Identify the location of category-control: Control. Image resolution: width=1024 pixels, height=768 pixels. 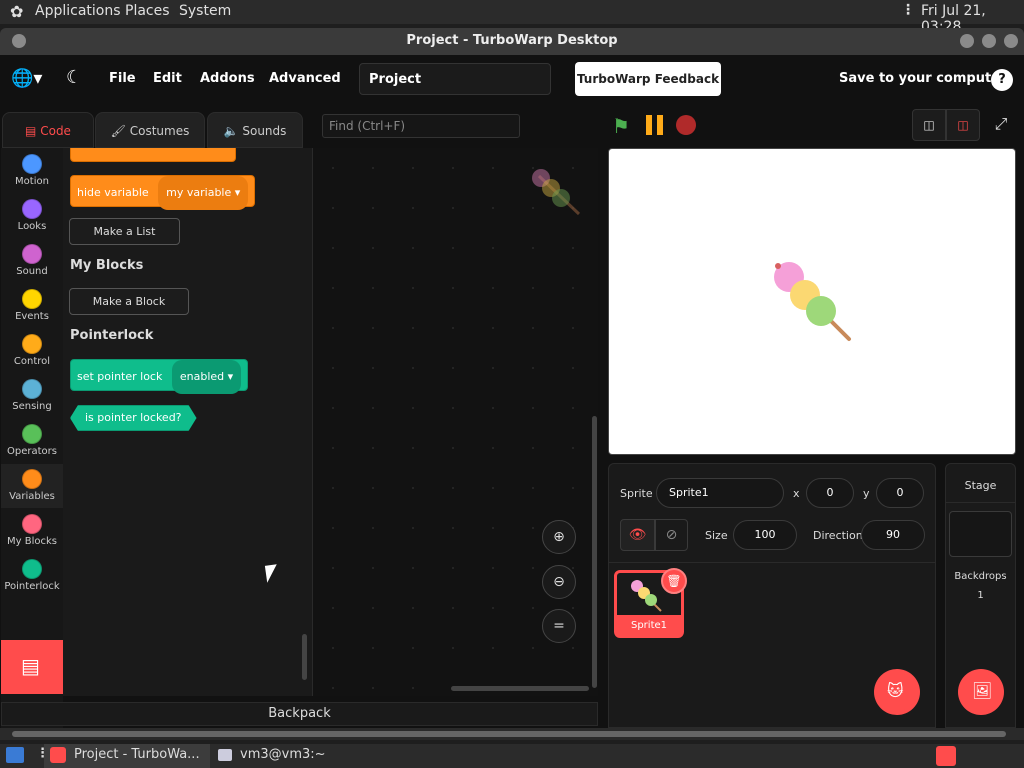
(32, 350).